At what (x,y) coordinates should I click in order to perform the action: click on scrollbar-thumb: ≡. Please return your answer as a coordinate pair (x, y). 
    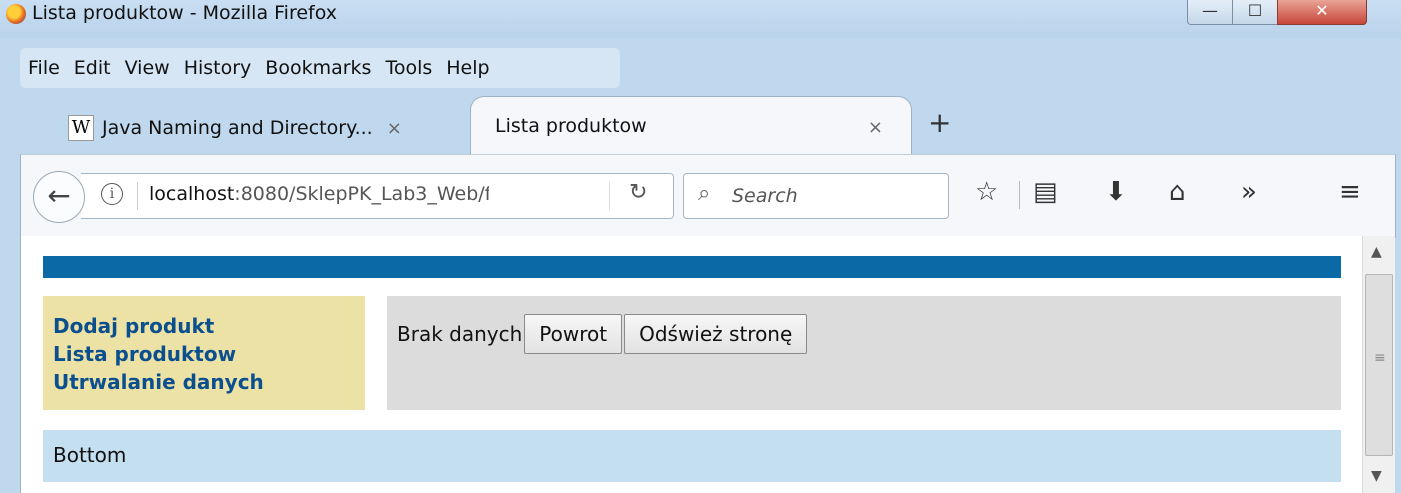
    Looking at the image, I should click on (1379, 365).